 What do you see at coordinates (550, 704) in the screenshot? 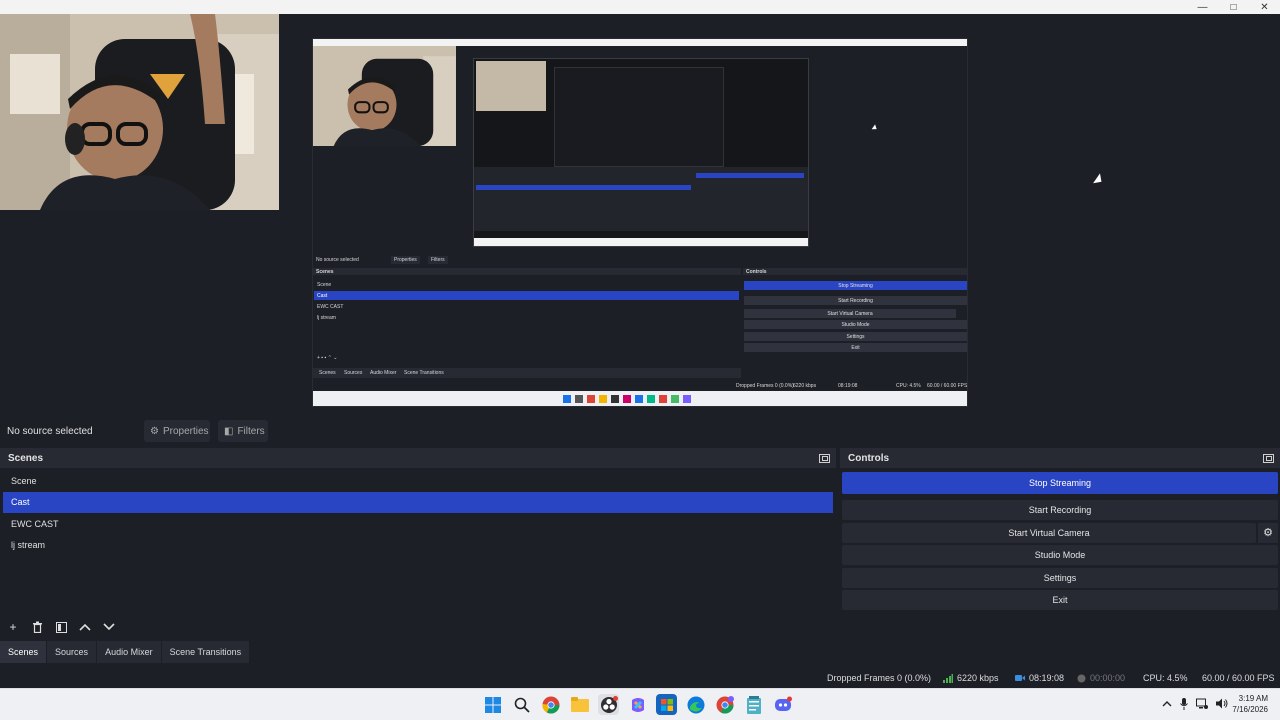
I see `chrome-icon` at bounding box center [550, 704].